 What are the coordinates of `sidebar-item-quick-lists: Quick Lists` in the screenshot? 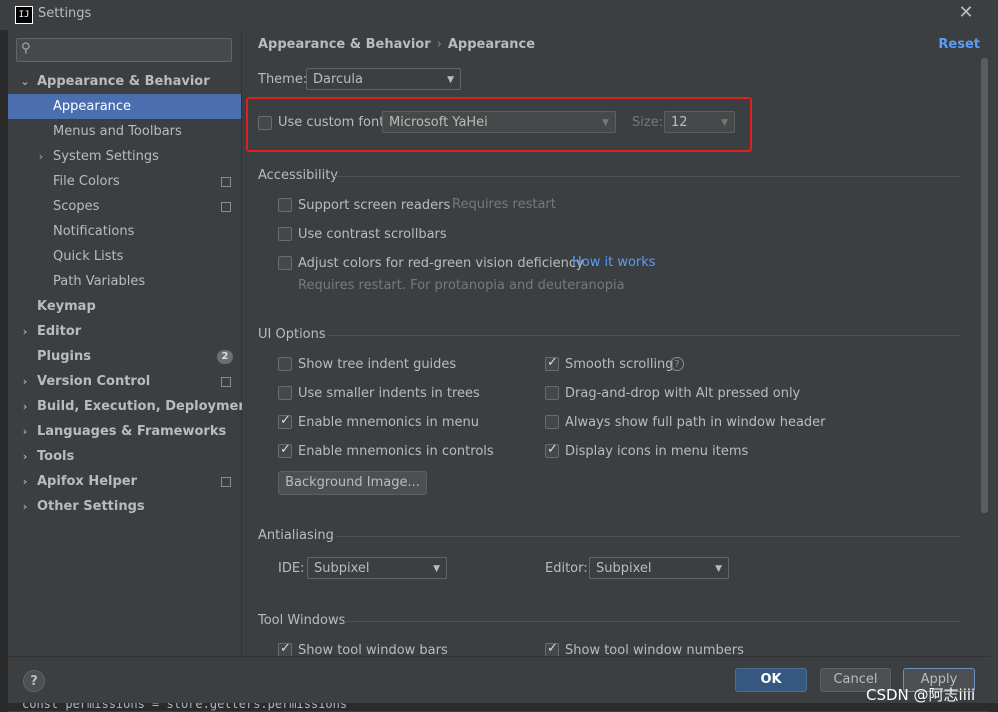 It's located at (124, 256).